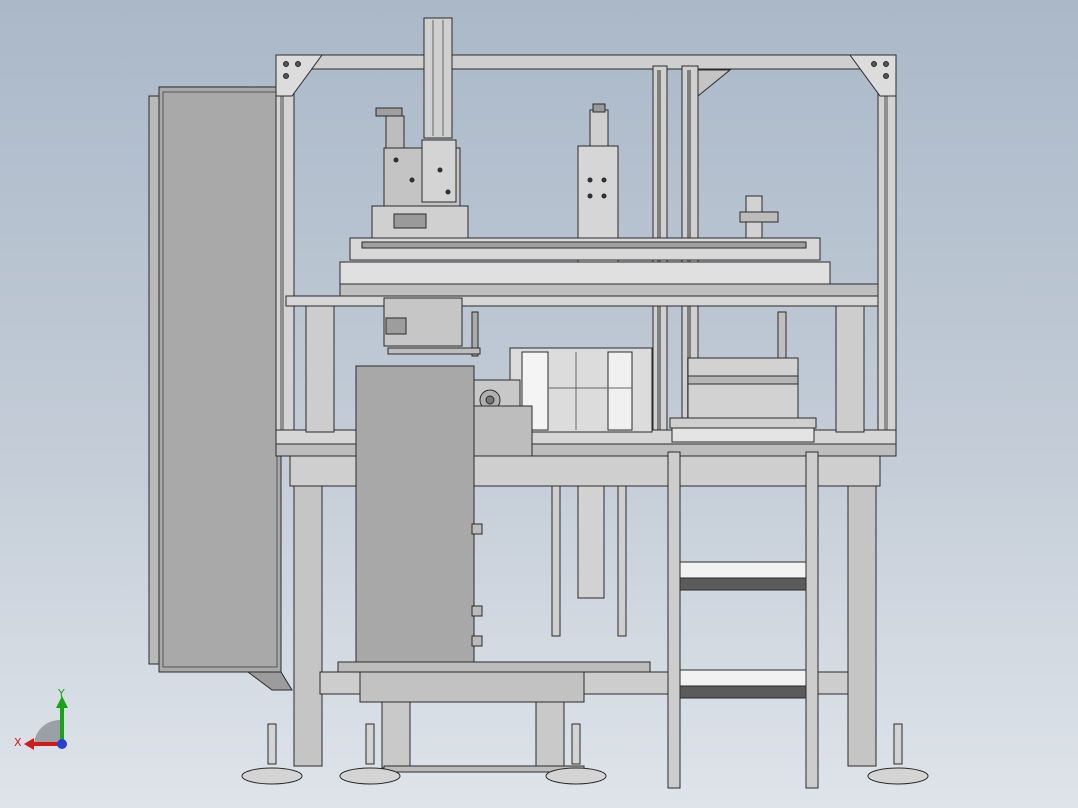 The width and height of the screenshot is (1078, 808). Describe the element at coordinates (759, 217) in the screenshot. I see `right-clamp` at that location.